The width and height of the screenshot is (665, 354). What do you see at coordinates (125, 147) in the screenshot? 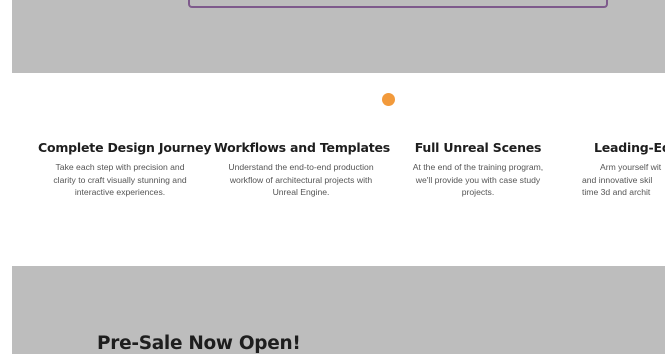
I see `feature-title: Complete Design Journey` at bounding box center [125, 147].